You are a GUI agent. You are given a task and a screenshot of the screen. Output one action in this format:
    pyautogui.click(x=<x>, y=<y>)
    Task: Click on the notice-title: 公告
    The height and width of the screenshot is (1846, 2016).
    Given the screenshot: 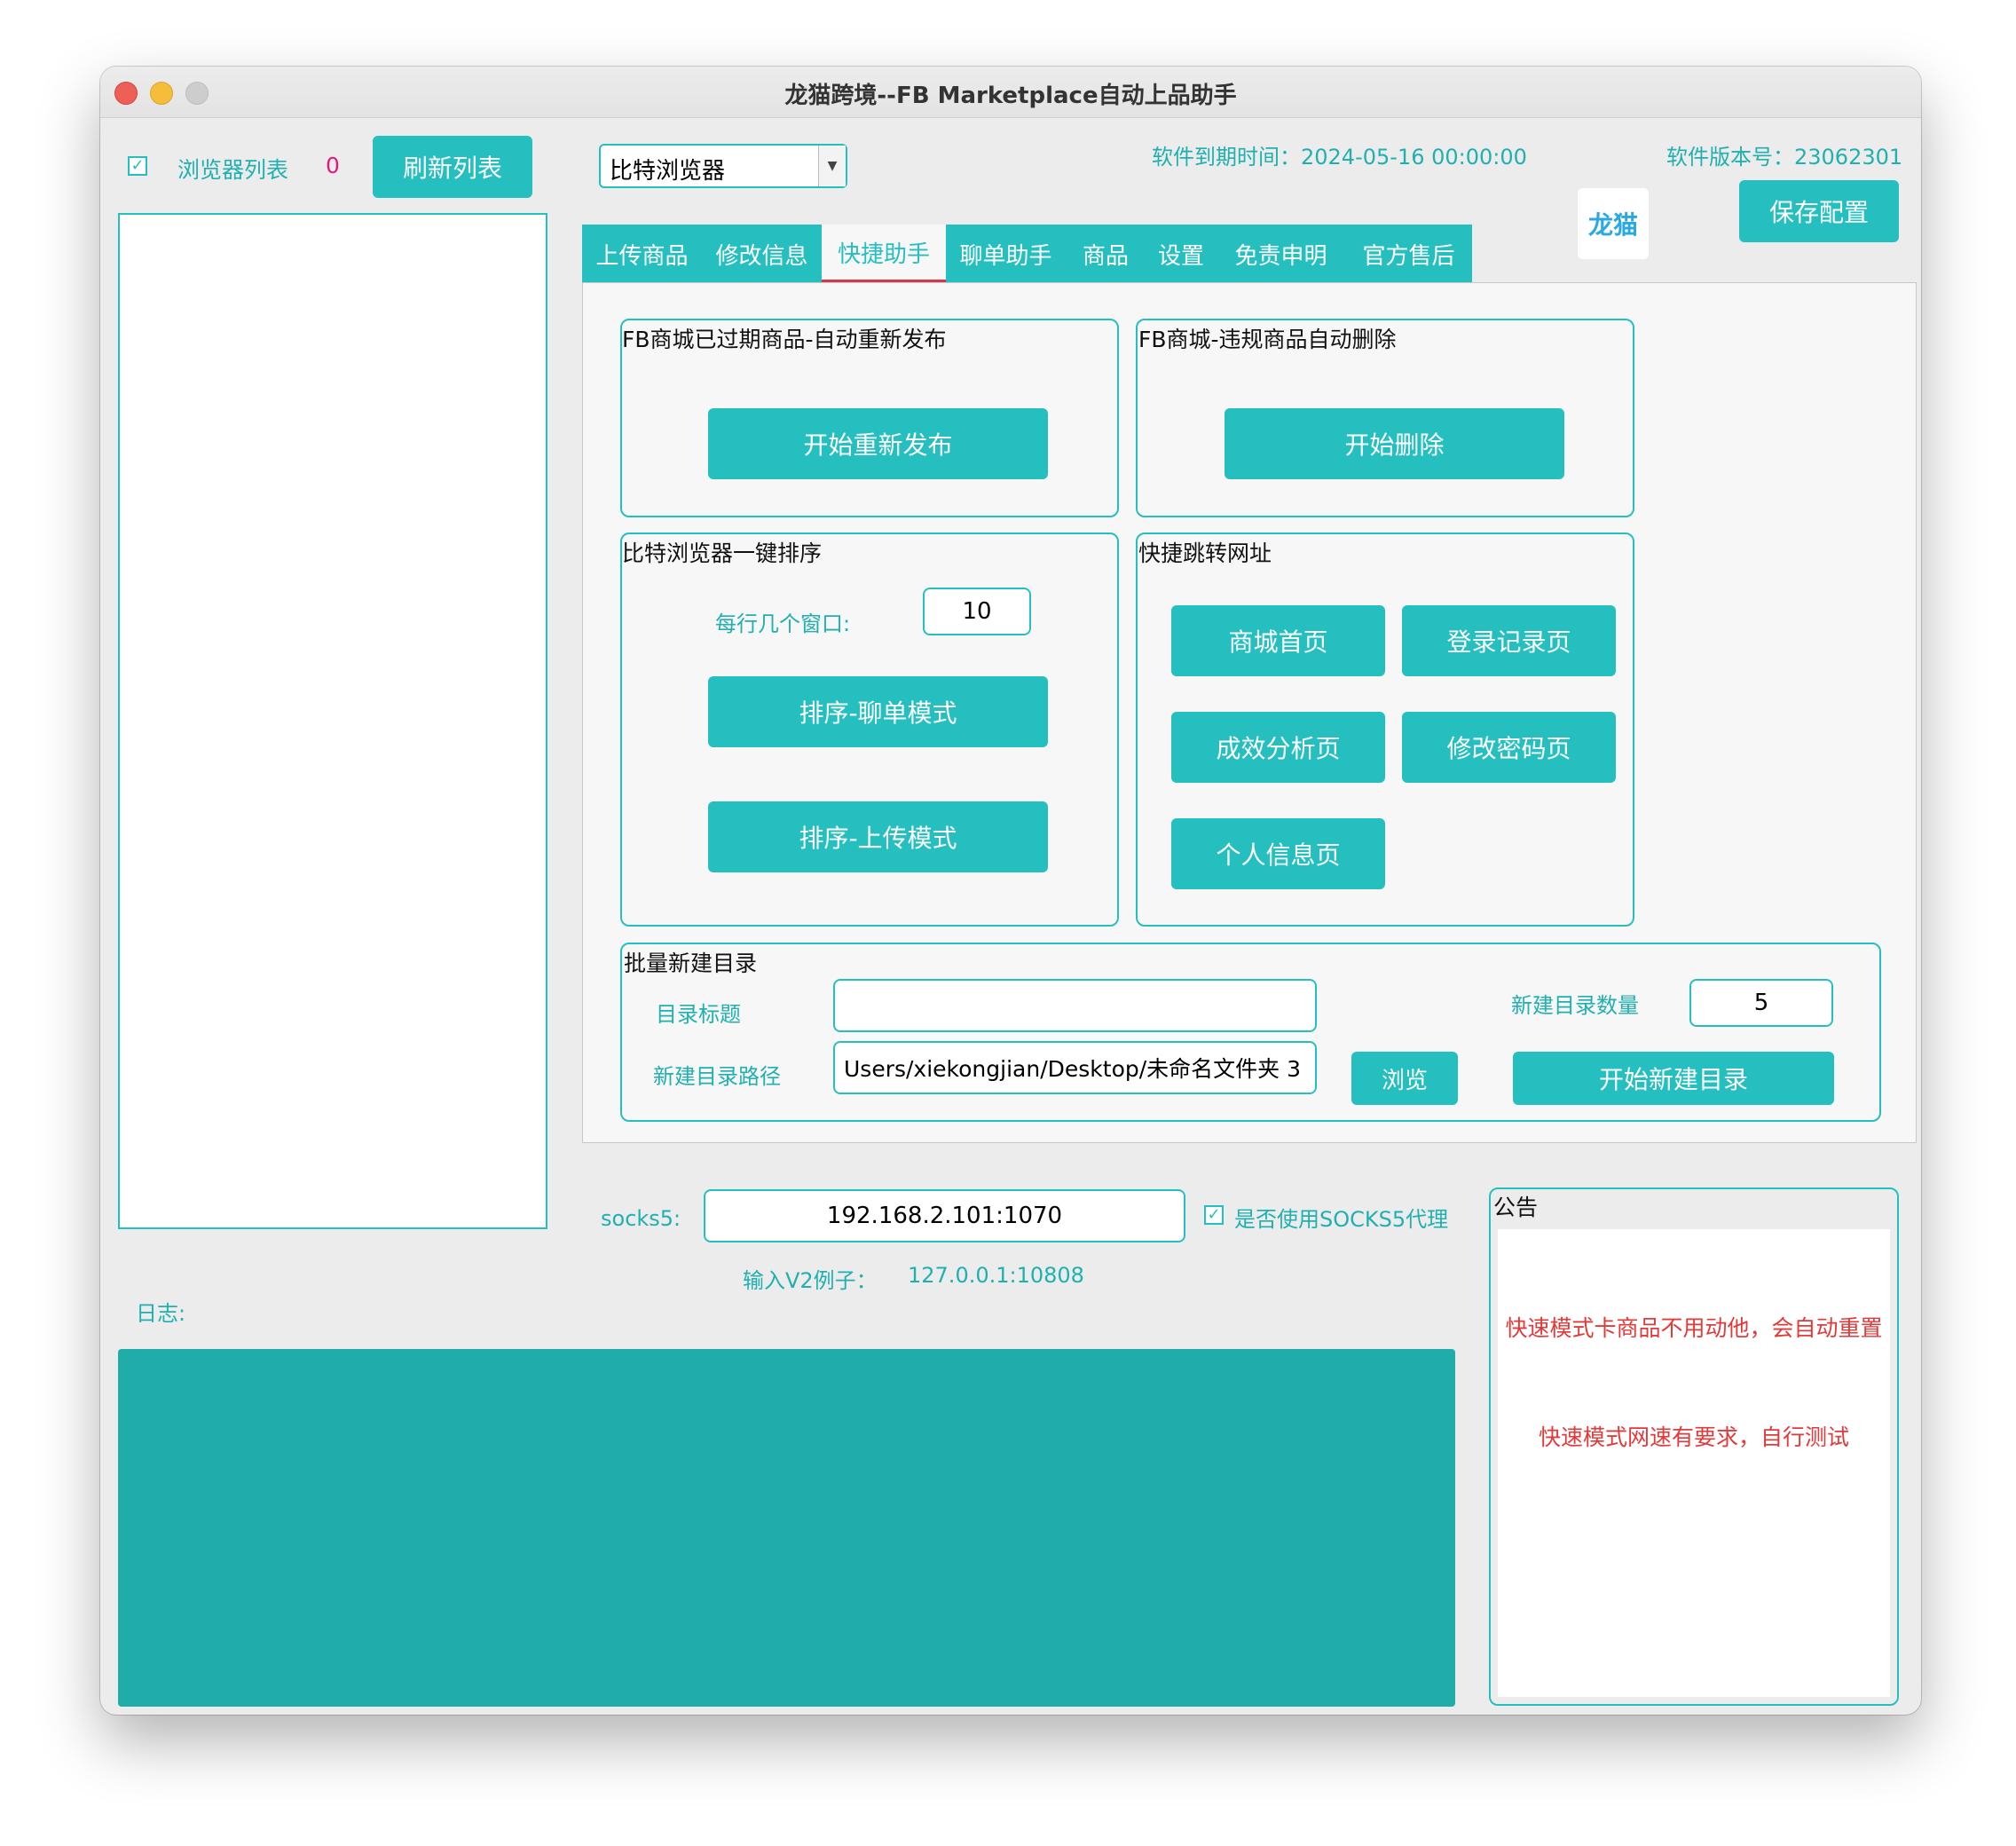 What is the action you would take?
    pyautogui.click(x=1516, y=1207)
    